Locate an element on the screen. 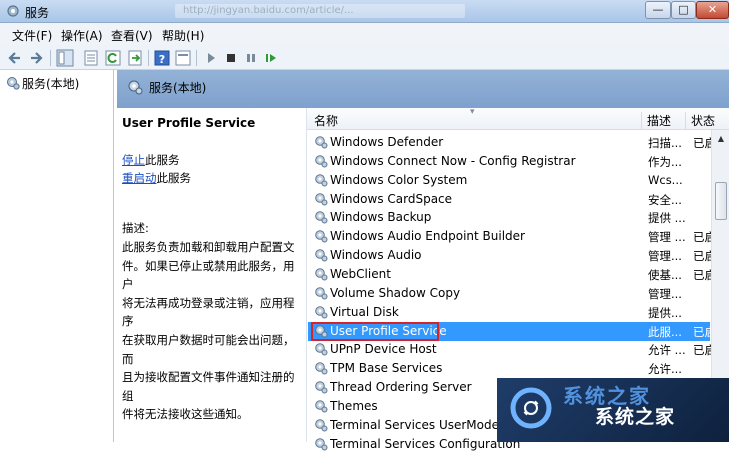  close-button: ✕ is located at coordinates (712, 10).